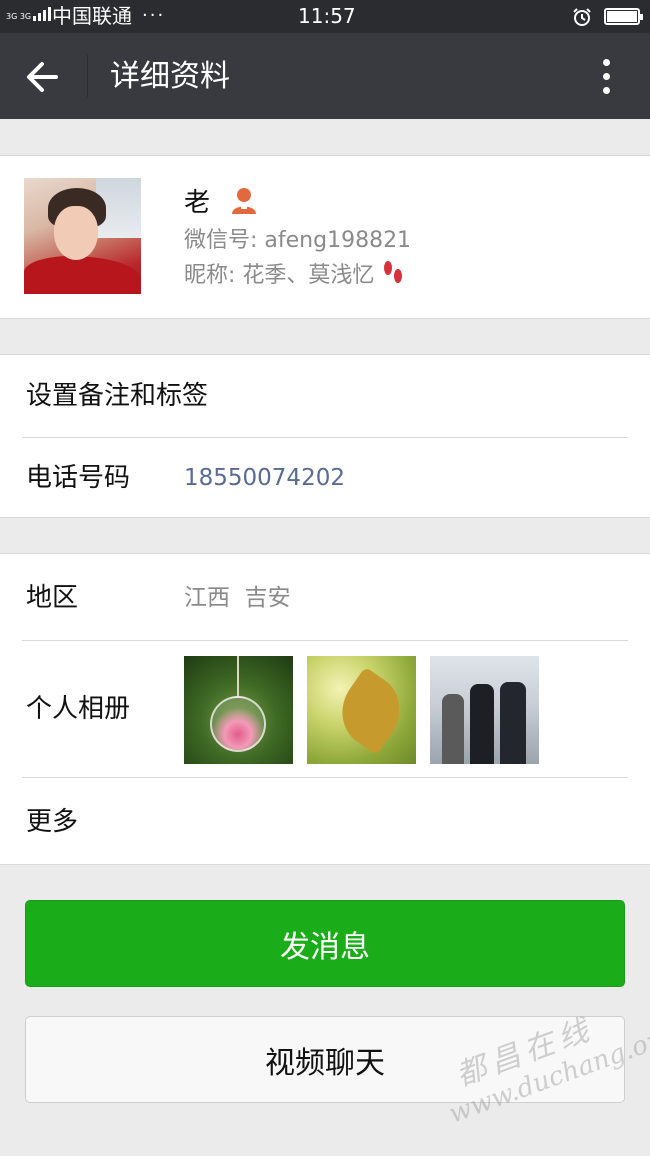 The height and width of the screenshot is (1156, 650). What do you see at coordinates (582, 17) in the screenshot?
I see `alarm-clock-icon` at bounding box center [582, 17].